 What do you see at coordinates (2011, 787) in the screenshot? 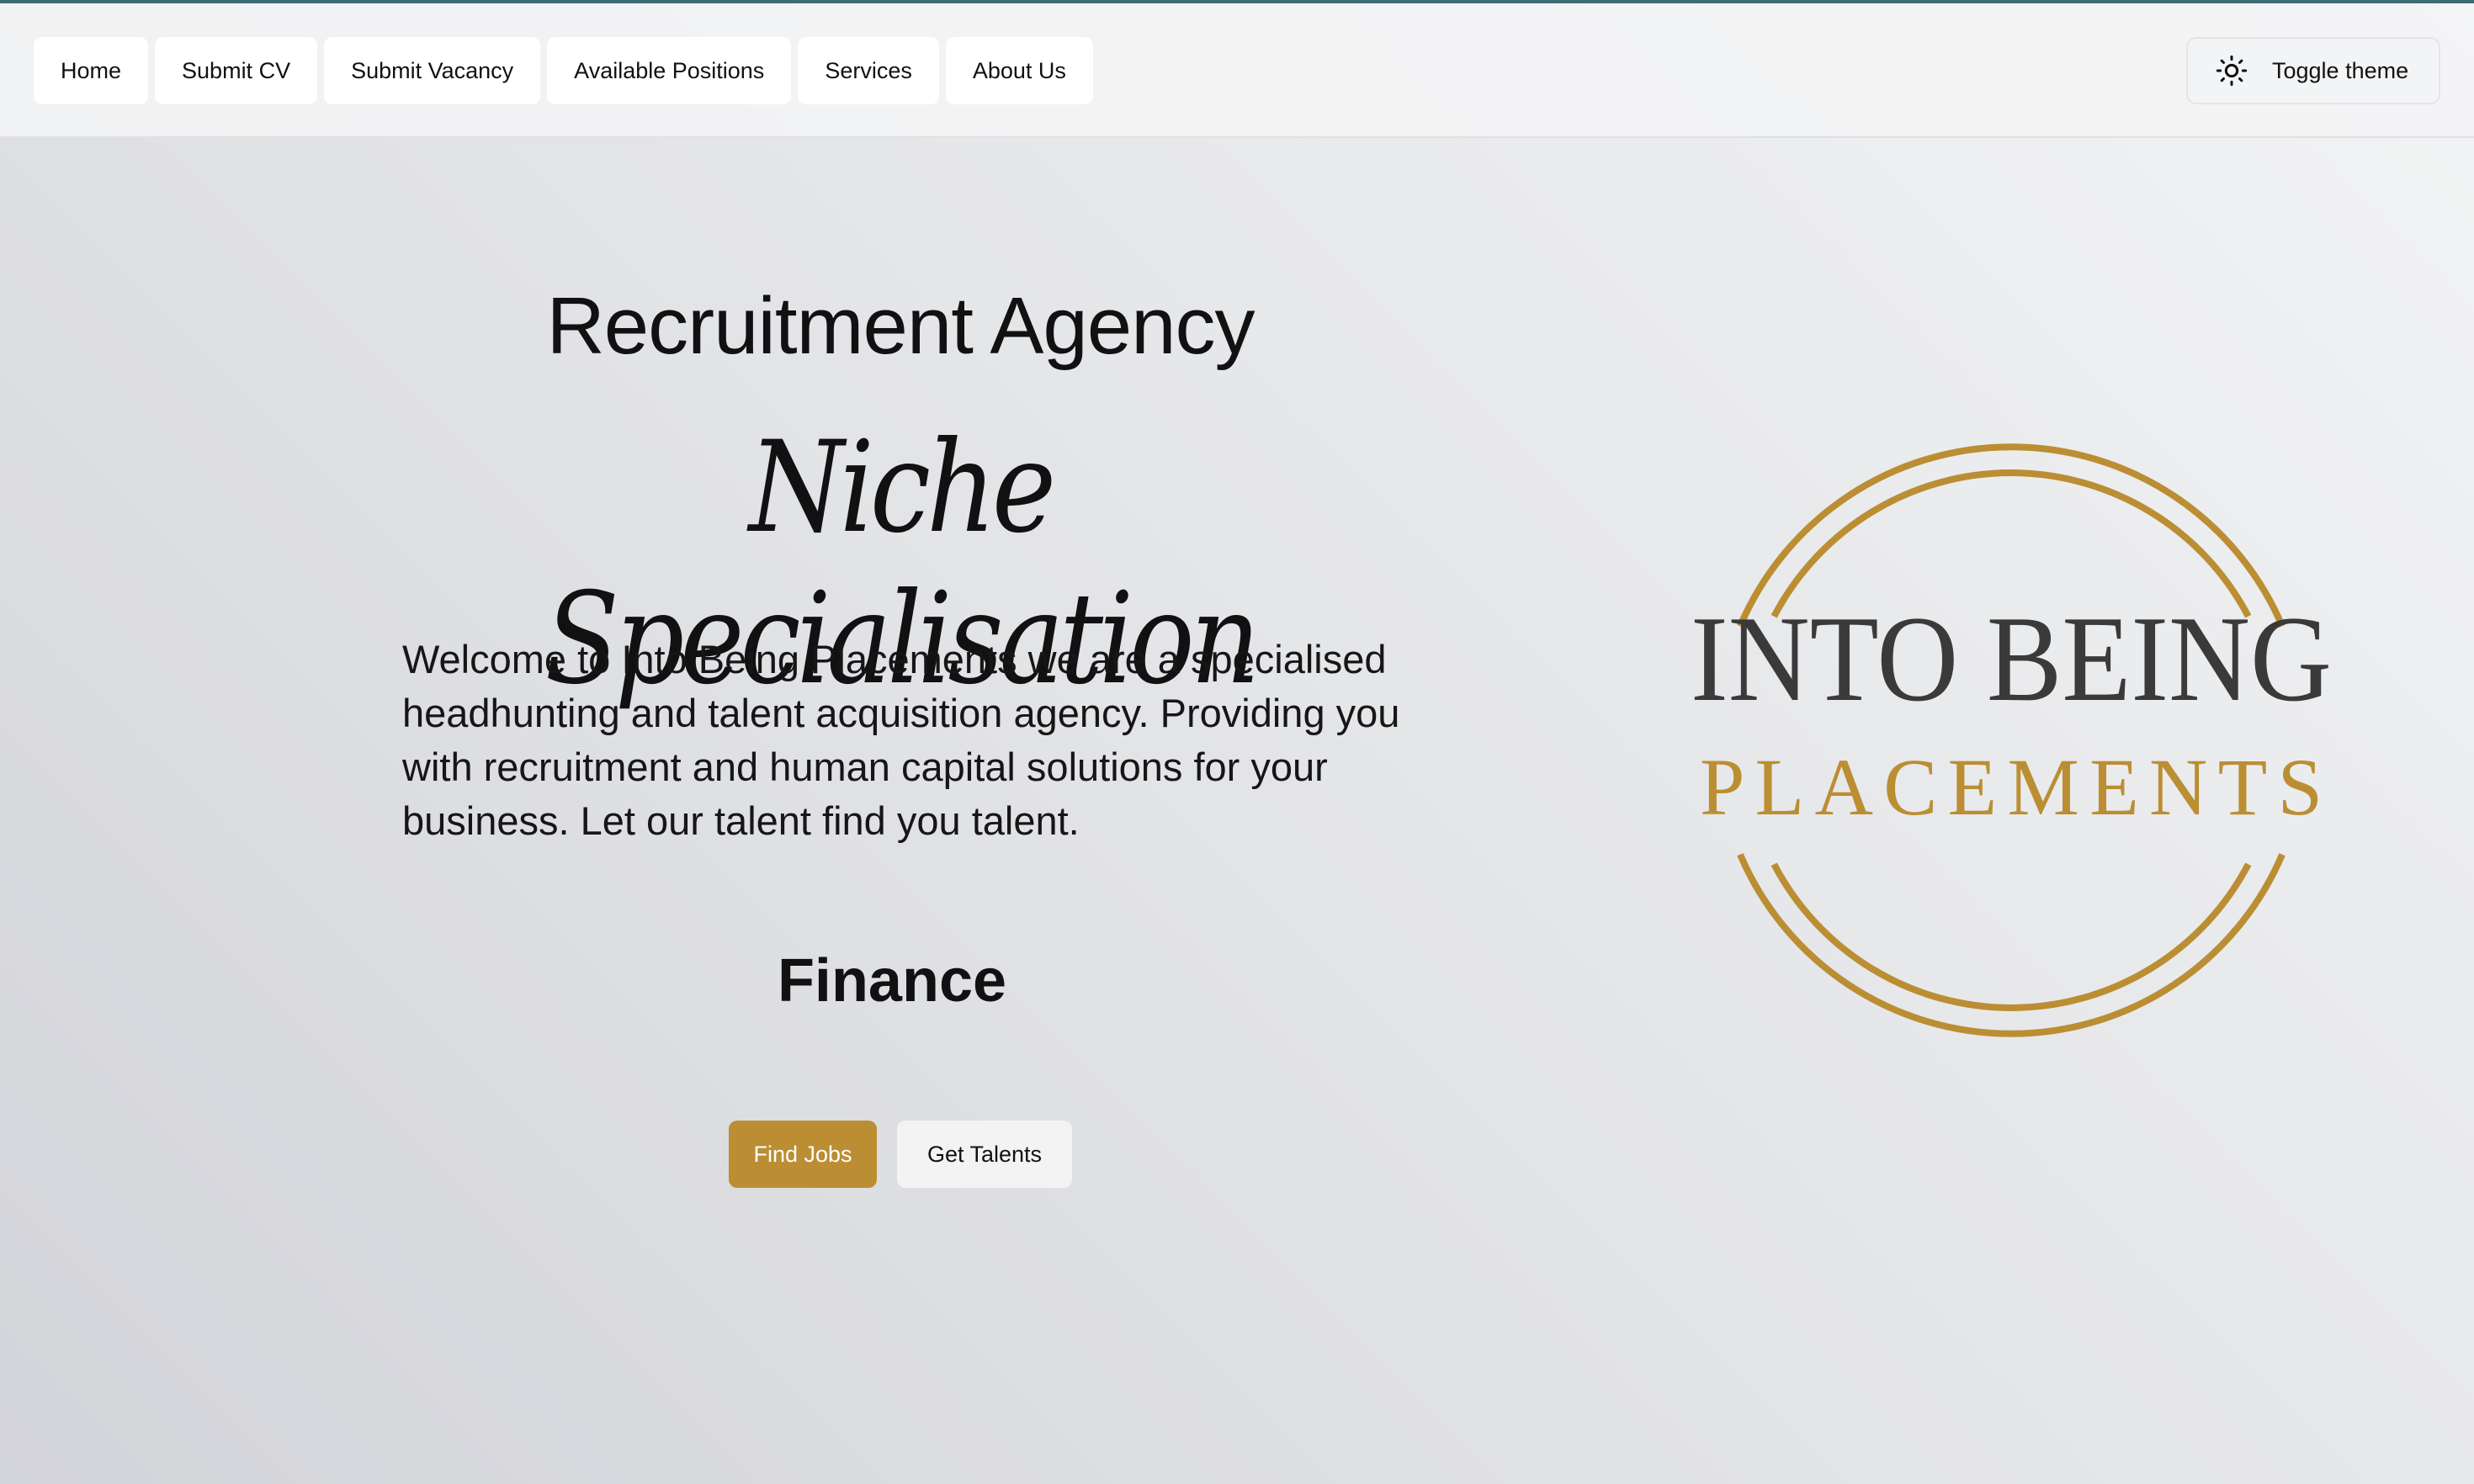
I see `logo-line-2: PLACEMENTS` at bounding box center [2011, 787].